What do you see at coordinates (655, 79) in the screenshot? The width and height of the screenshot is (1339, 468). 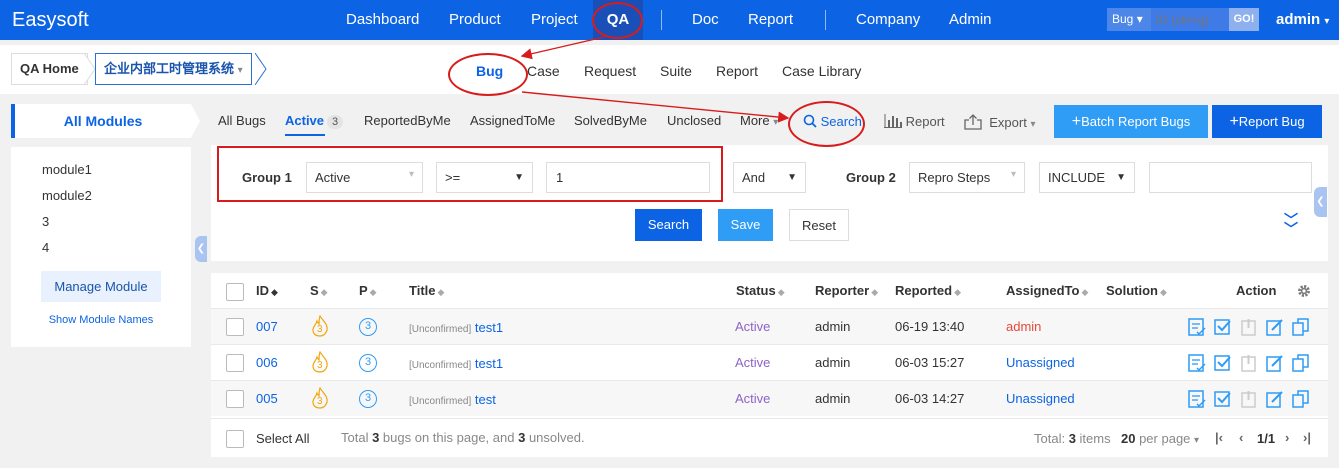 I see `annotation-arrows` at bounding box center [655, 79].